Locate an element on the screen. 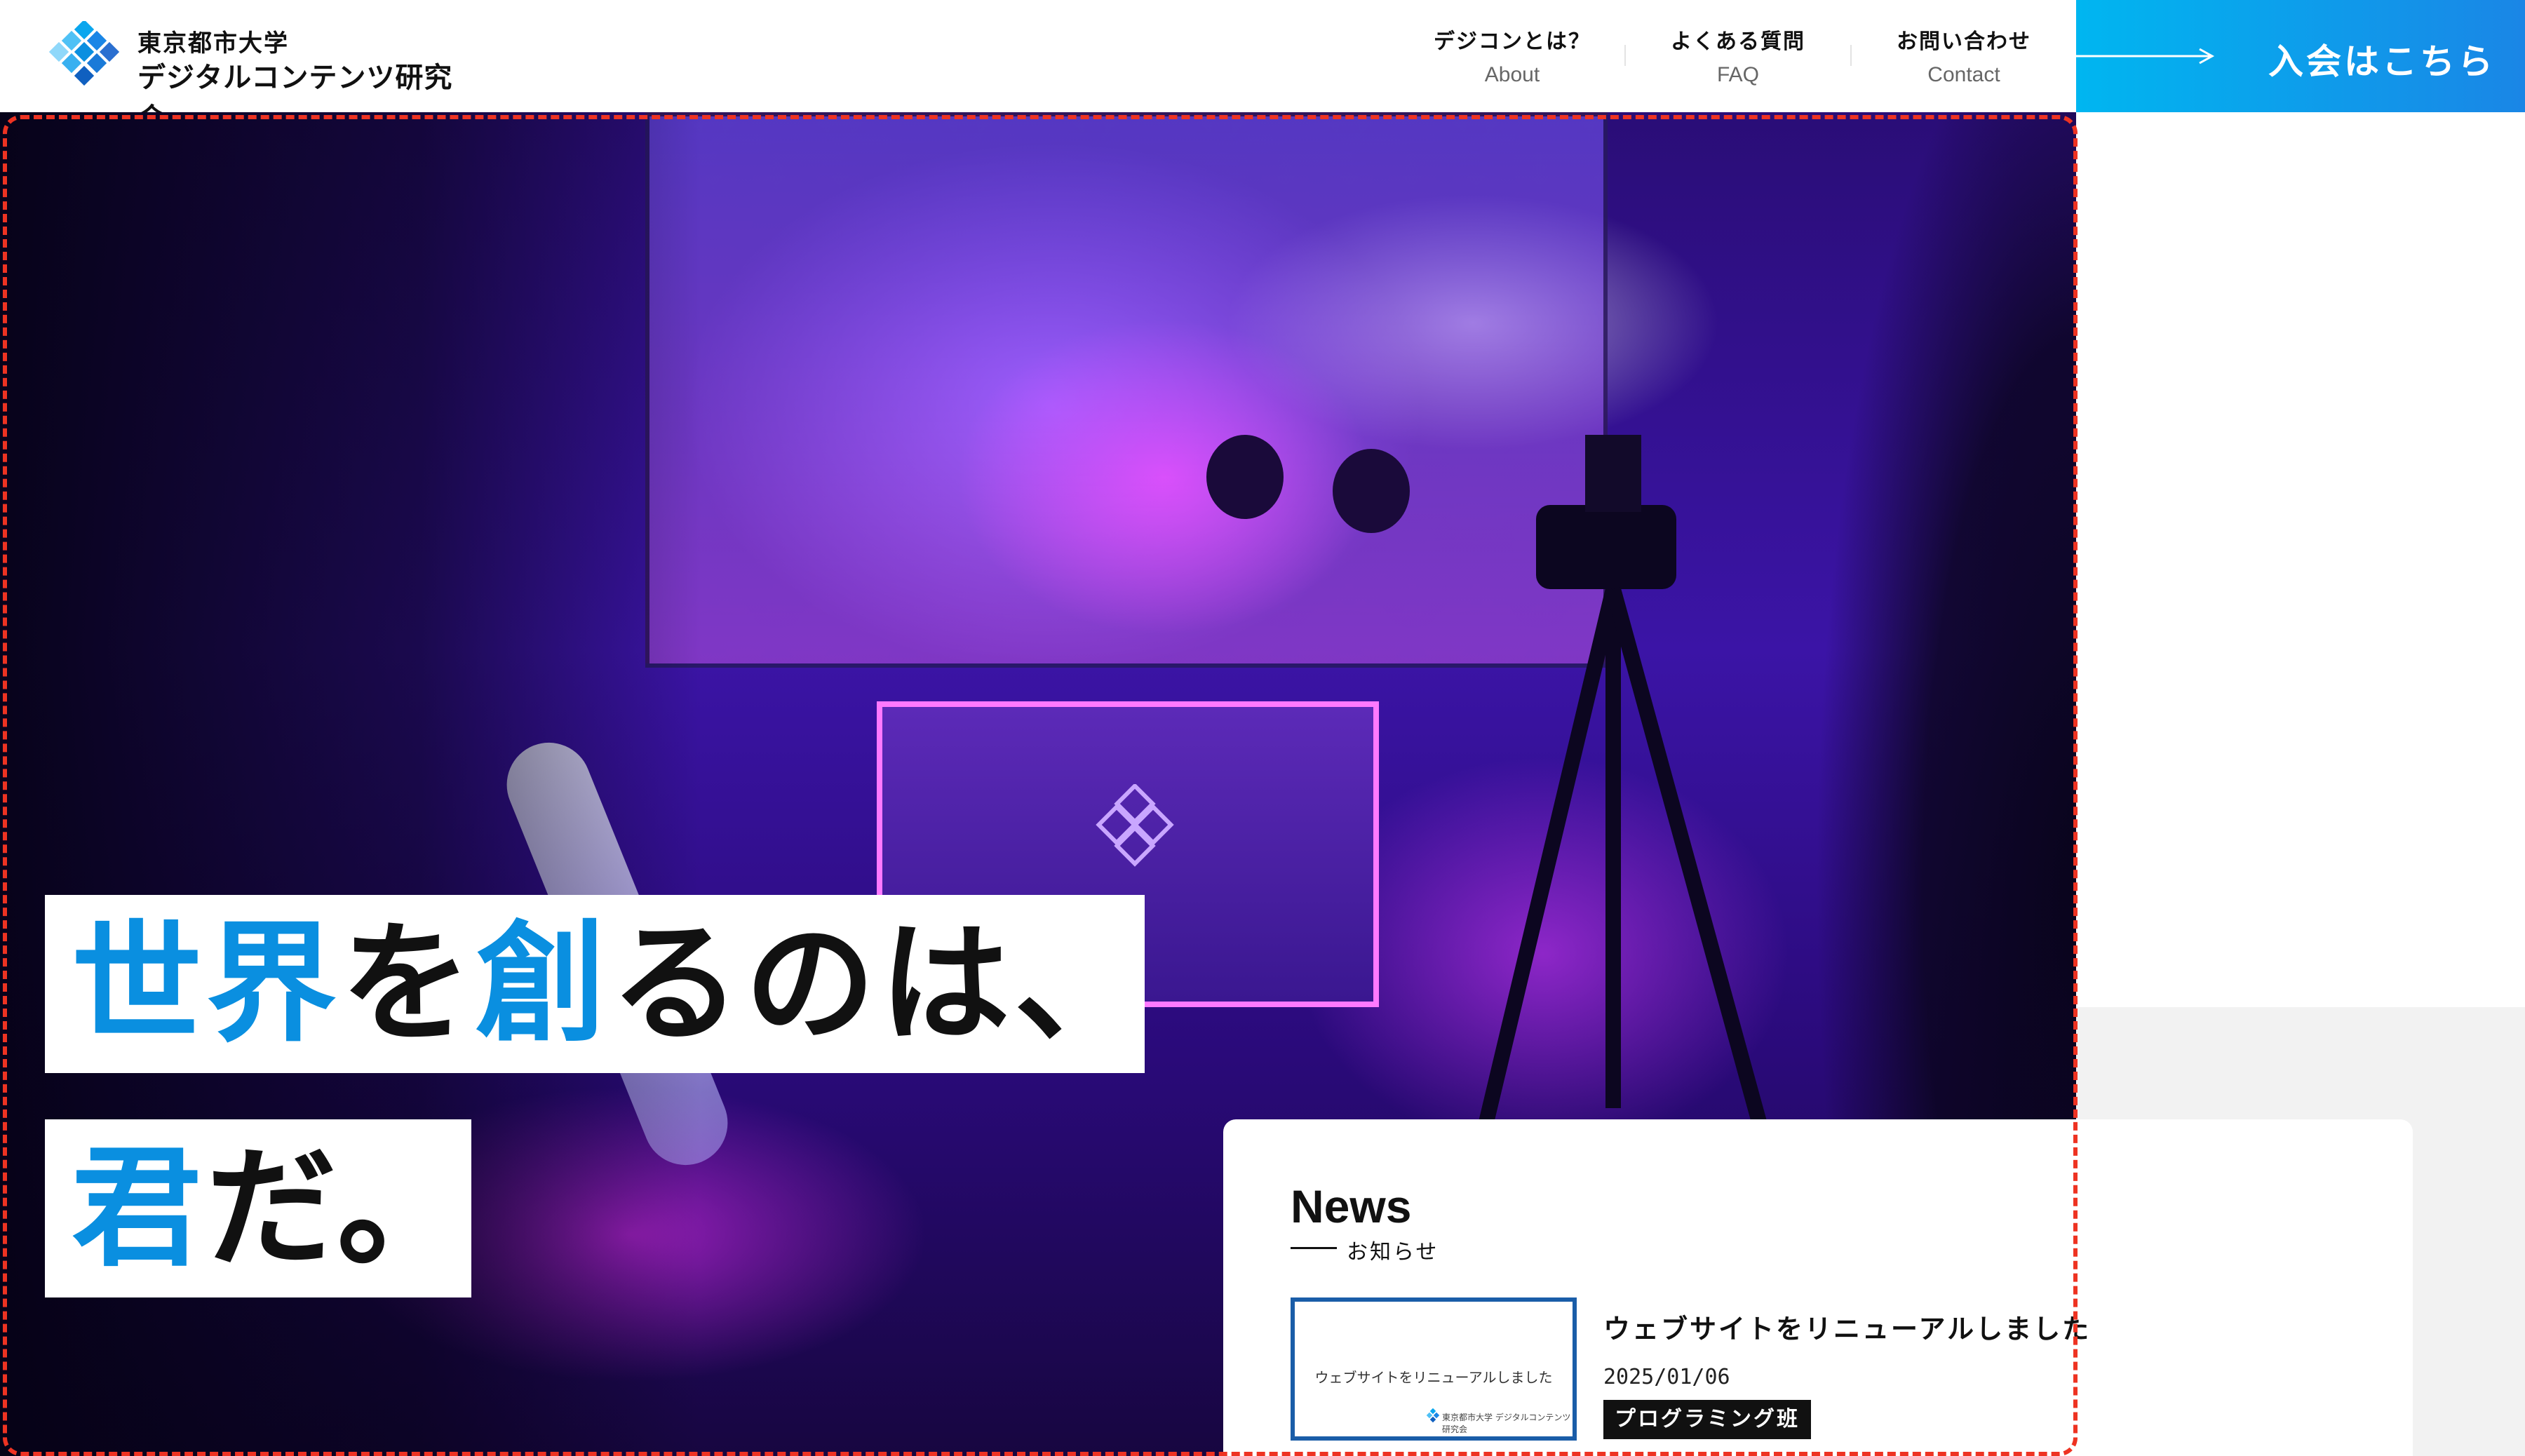  nav-label-en: FAQ is located at coordinates (1737, 74).